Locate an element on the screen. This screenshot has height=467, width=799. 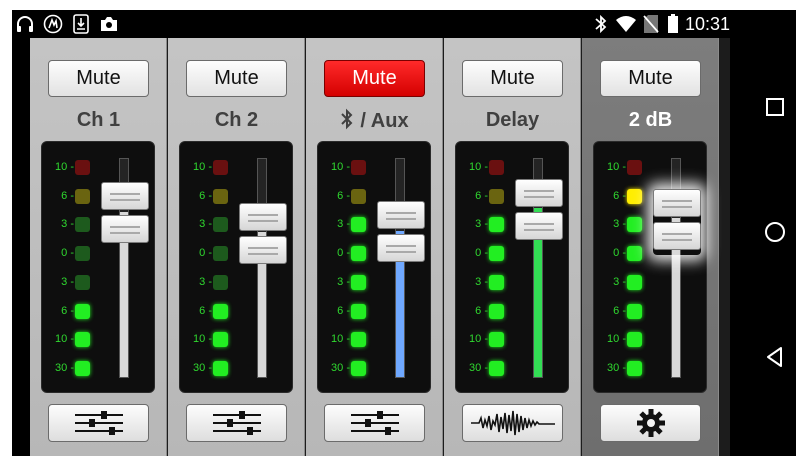
settings-button is located at coordinates (650, 423).